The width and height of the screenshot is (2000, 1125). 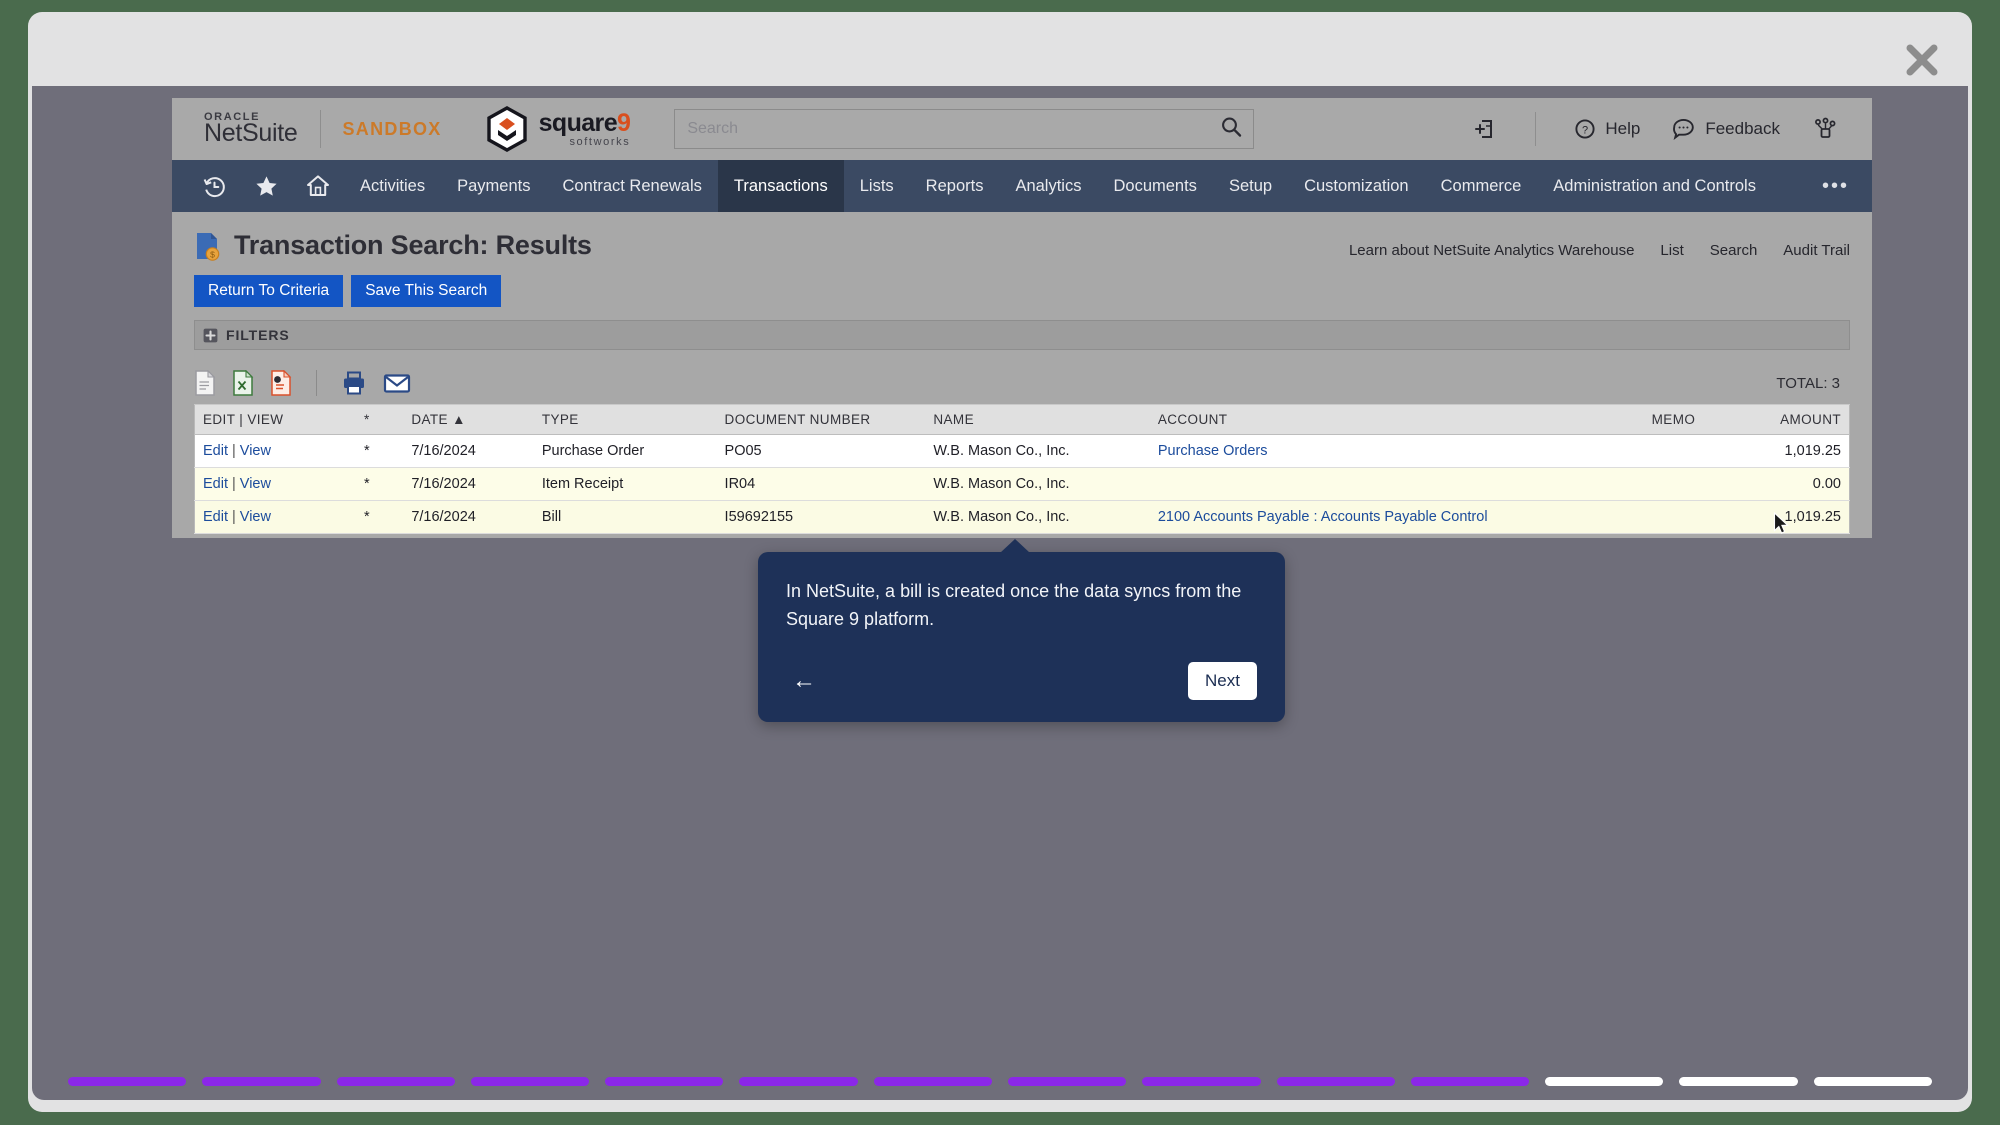 I want to click on page-title: Transaction Search: Results, so click(x=413, y=245).